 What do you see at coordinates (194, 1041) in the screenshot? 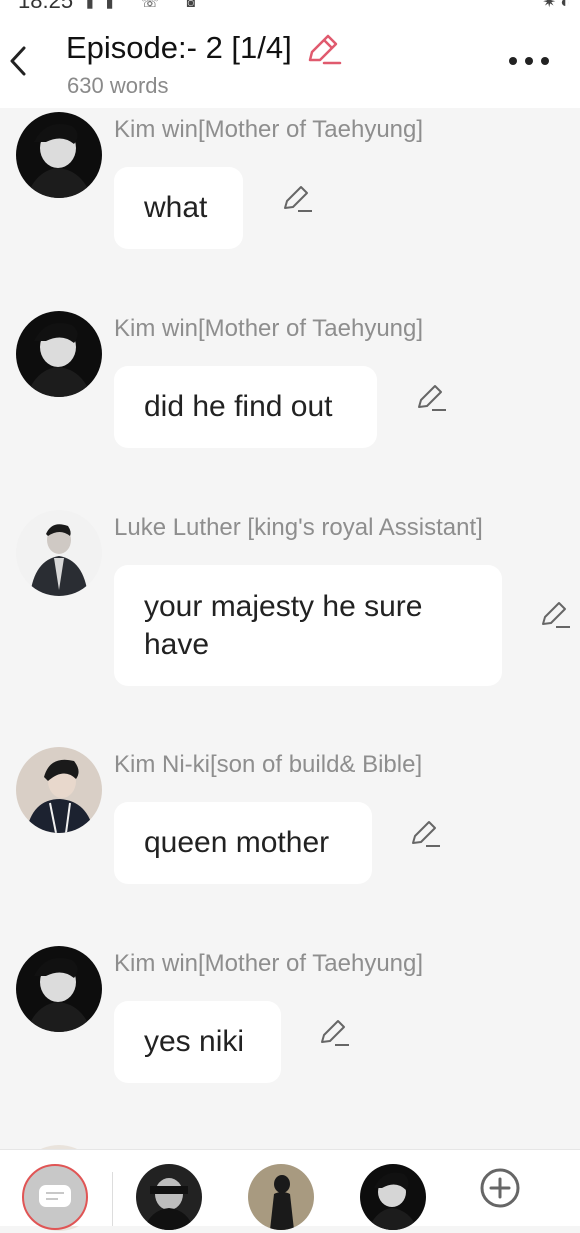
I see `message-text: yes niki` at bounding box center [194, 1041].